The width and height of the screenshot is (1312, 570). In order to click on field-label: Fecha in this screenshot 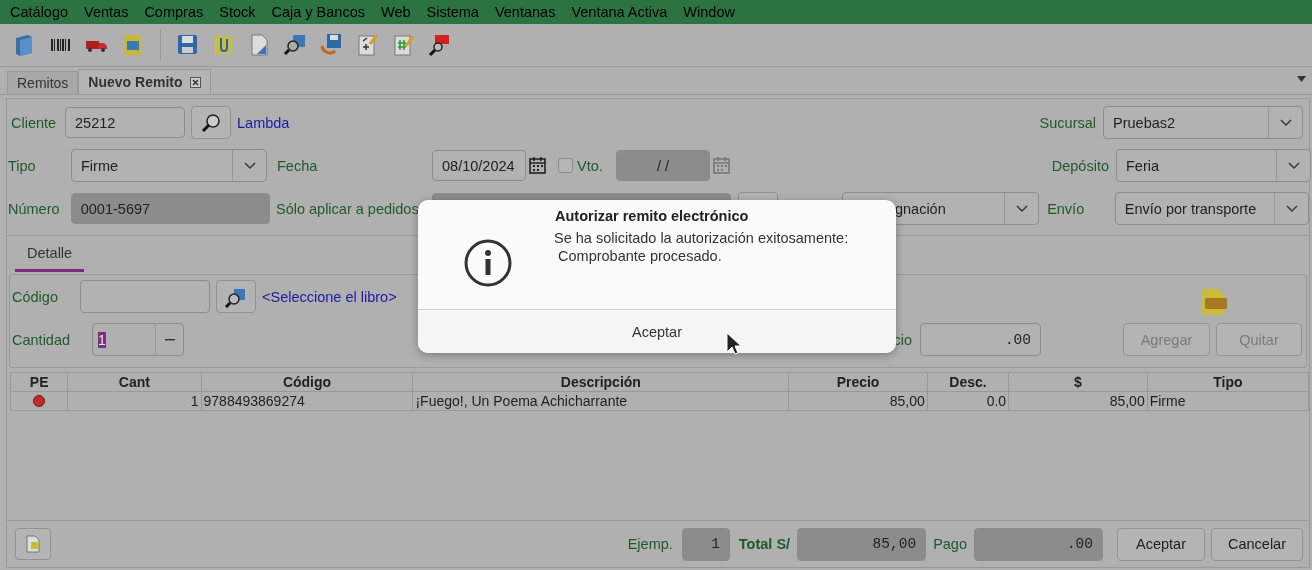, I will do `click(298, 165)`.